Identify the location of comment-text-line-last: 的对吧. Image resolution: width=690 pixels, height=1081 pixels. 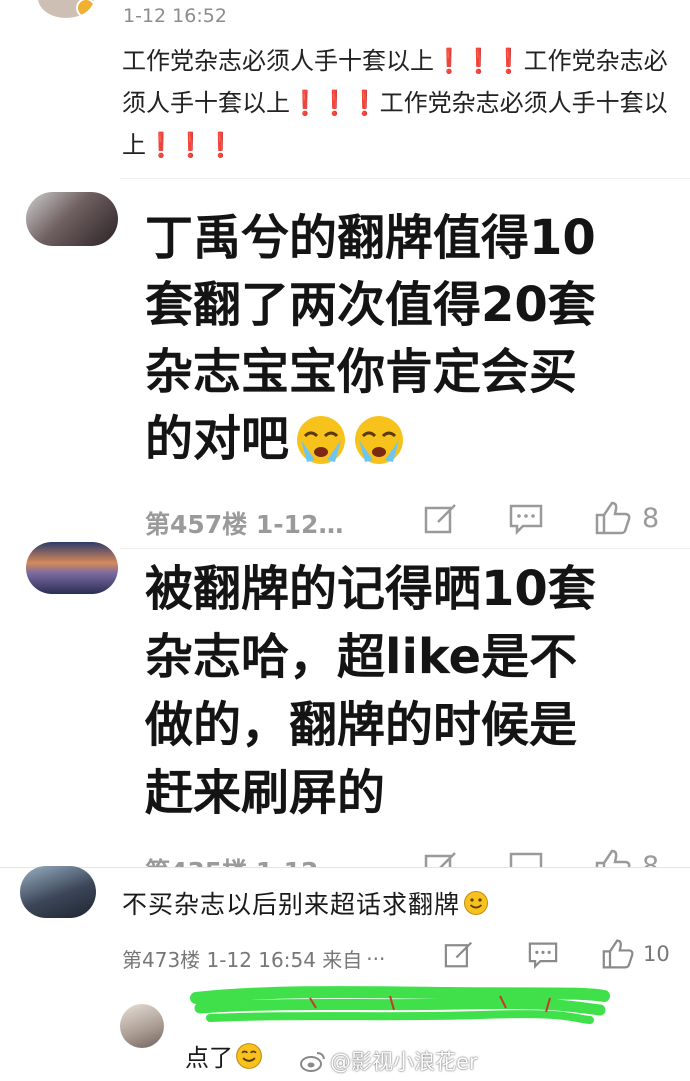
(370, 439).